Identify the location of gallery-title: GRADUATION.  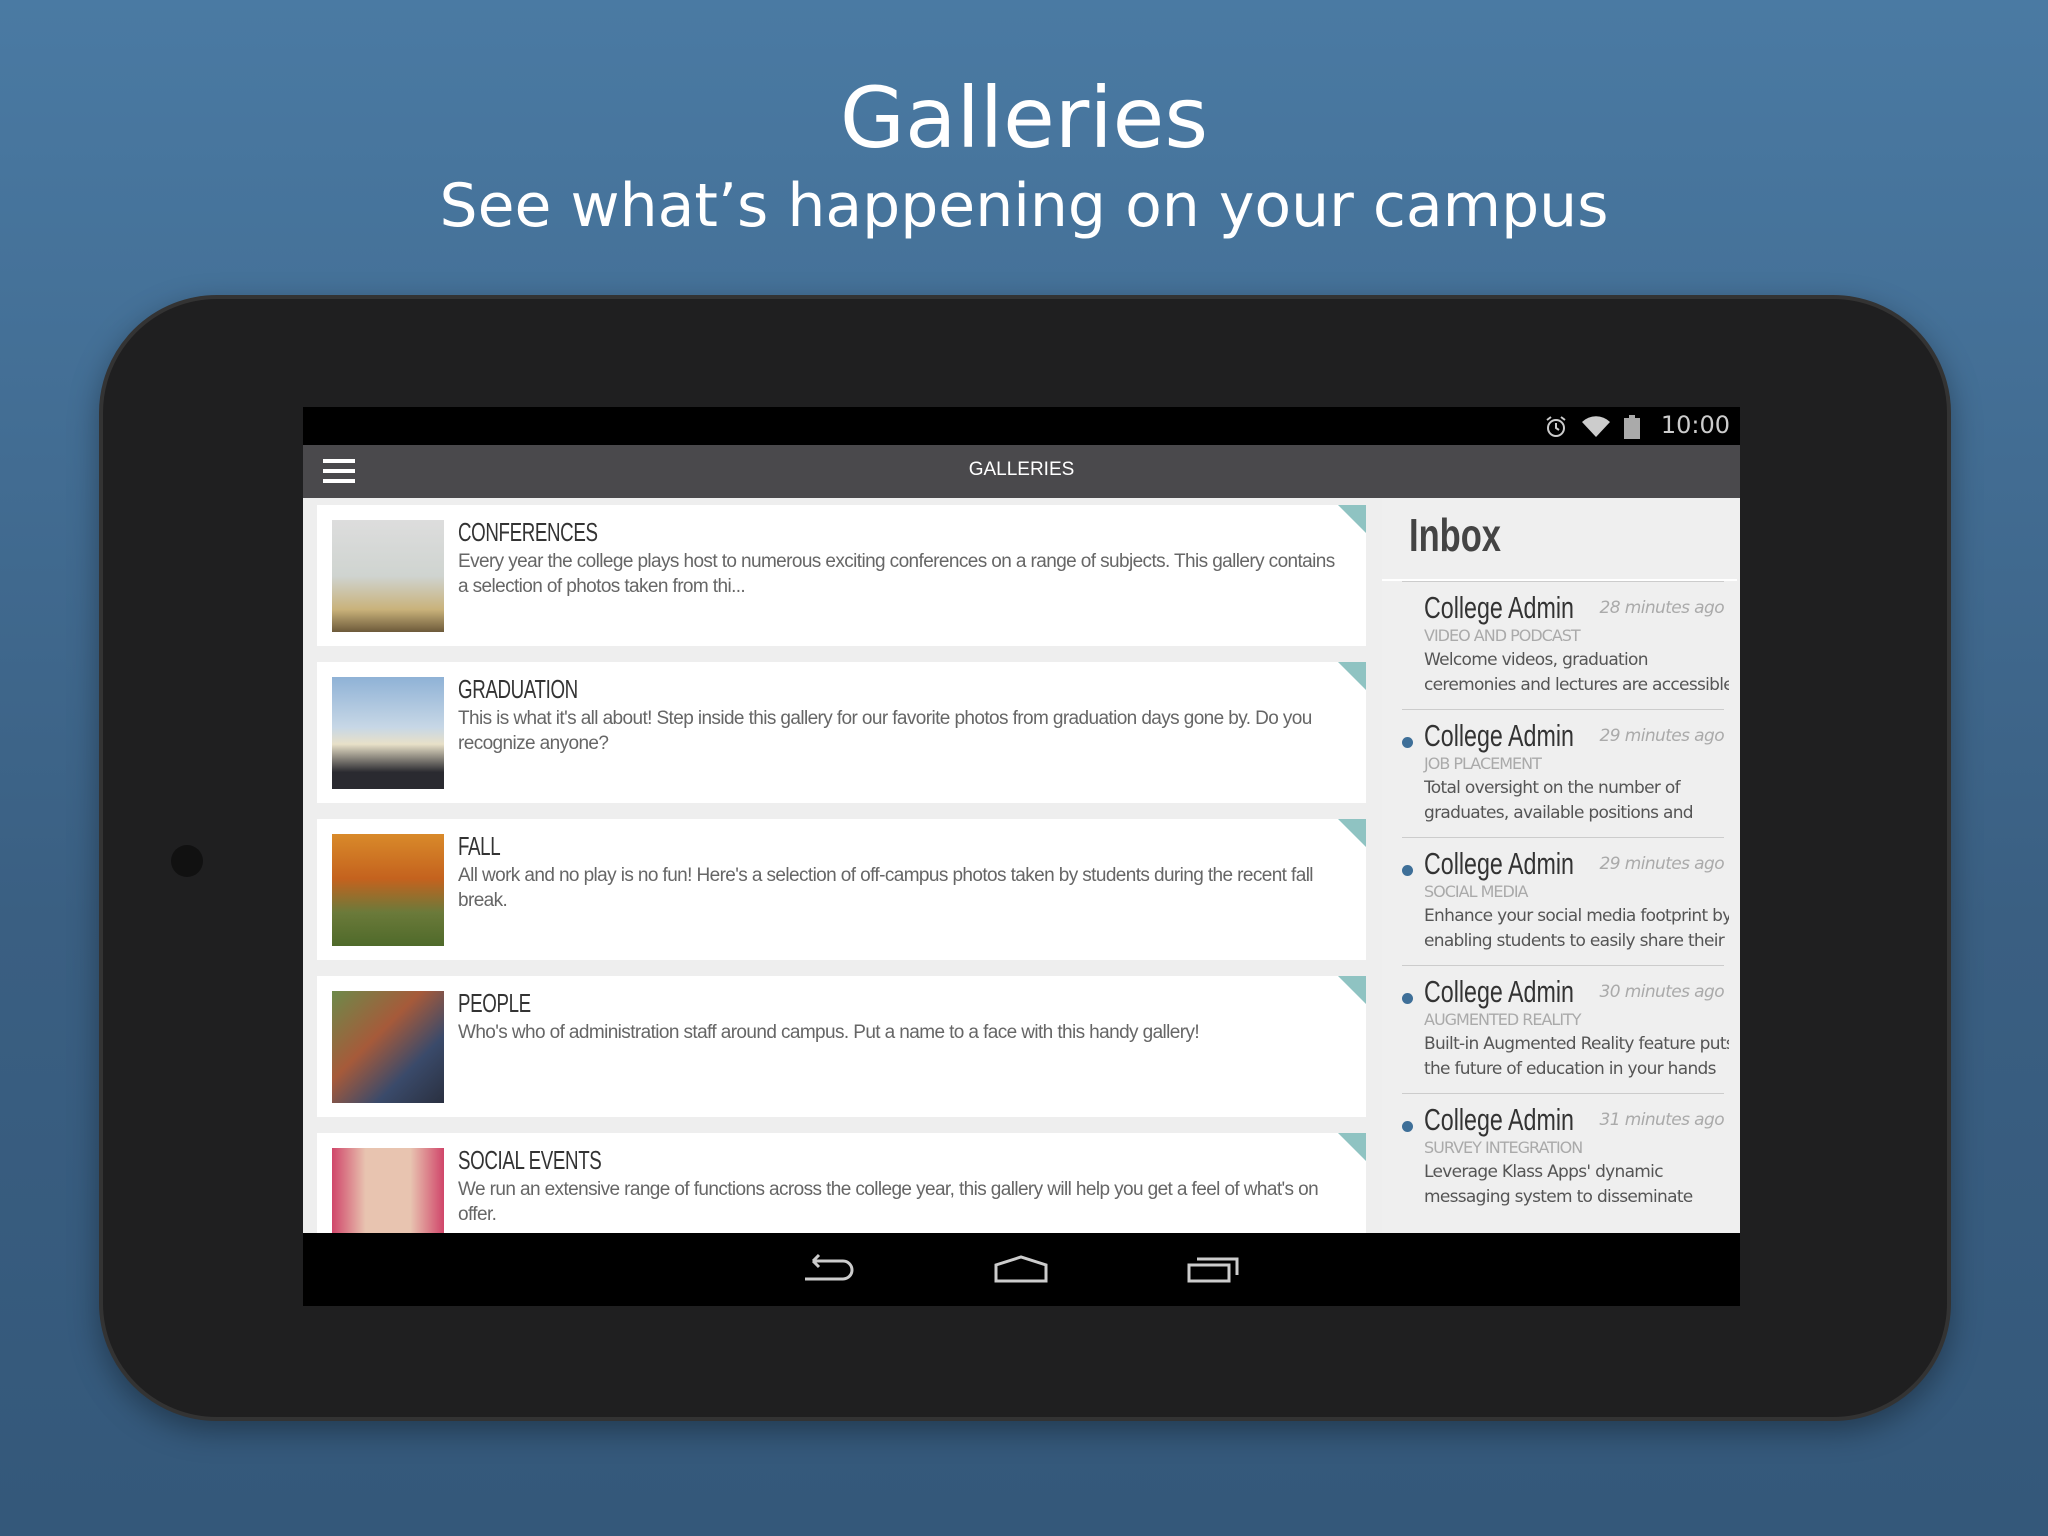
(518, 689).